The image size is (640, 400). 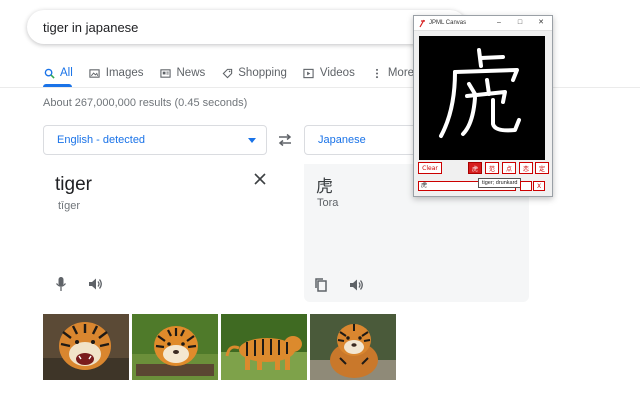 What do you see at coordinates (191, 73) in the screenshot?
I see `tab-label: News` at bounding box center [191, 73].